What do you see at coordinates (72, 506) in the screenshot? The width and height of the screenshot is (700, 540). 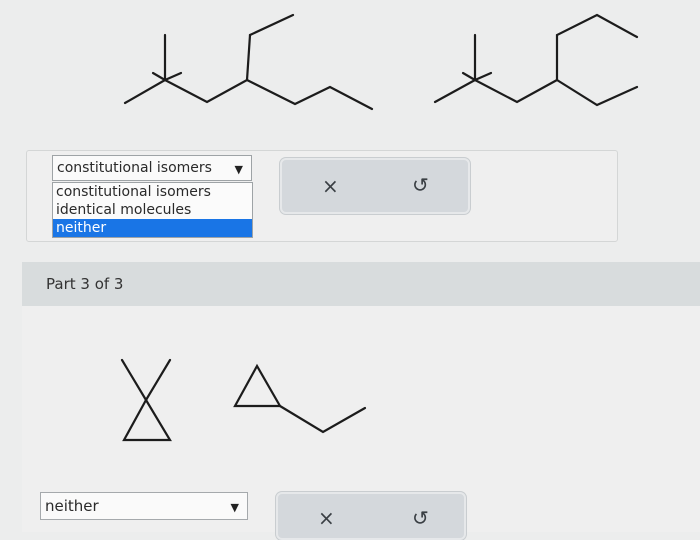 I see `part3-select-value: neither` at bounding box center [72, 506].